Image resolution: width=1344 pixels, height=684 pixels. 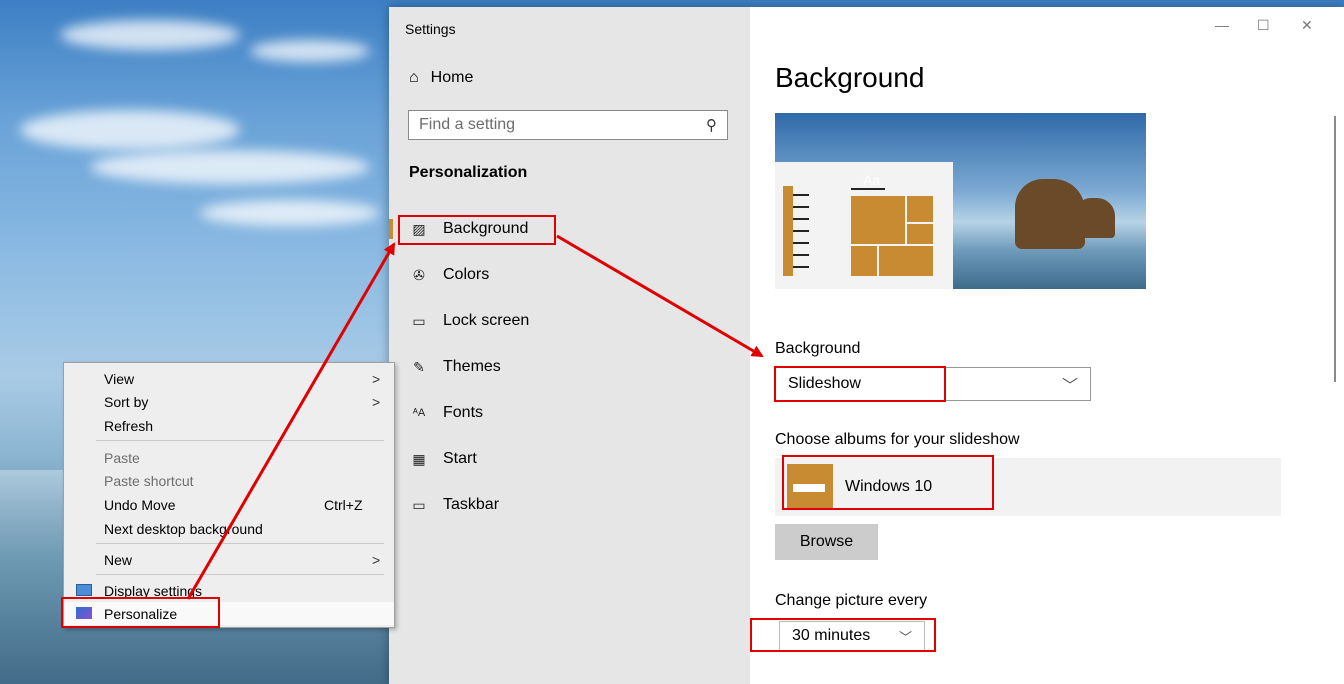 I want to click on sidebar-item-background: ▨ Background, so click(x=569, y=229).